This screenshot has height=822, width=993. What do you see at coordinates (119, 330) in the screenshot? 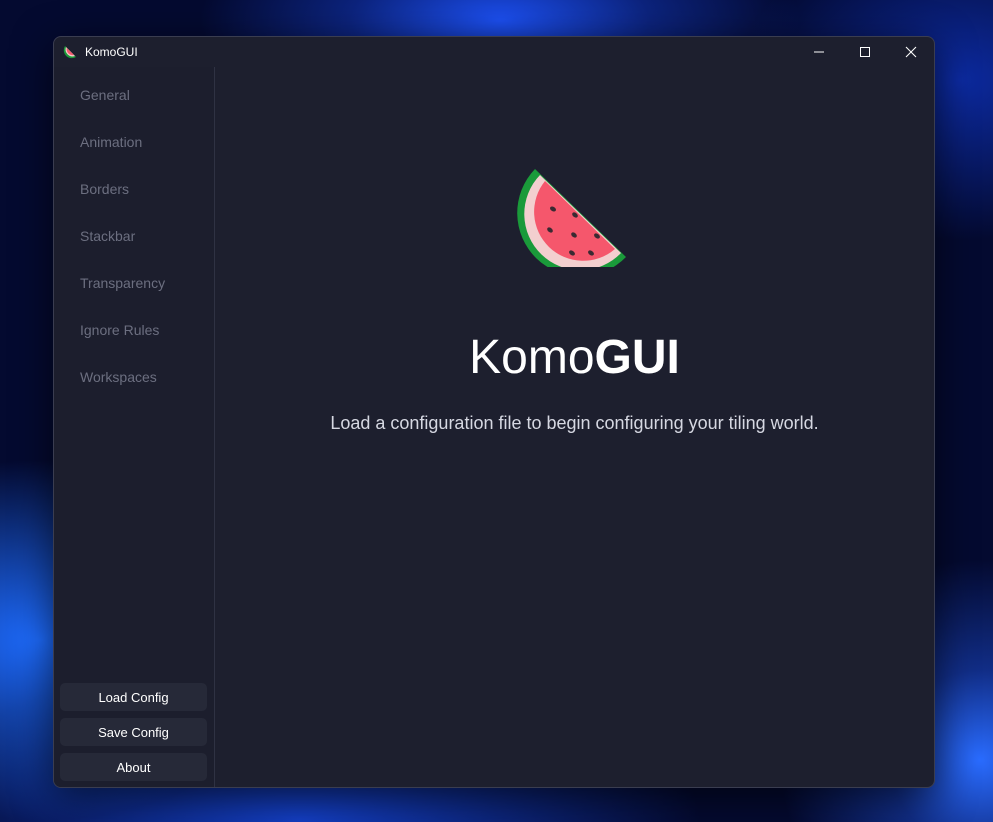
I see `sidebar-item-ignore-rules: Ignore Rules` at bounding box center [119, 330].